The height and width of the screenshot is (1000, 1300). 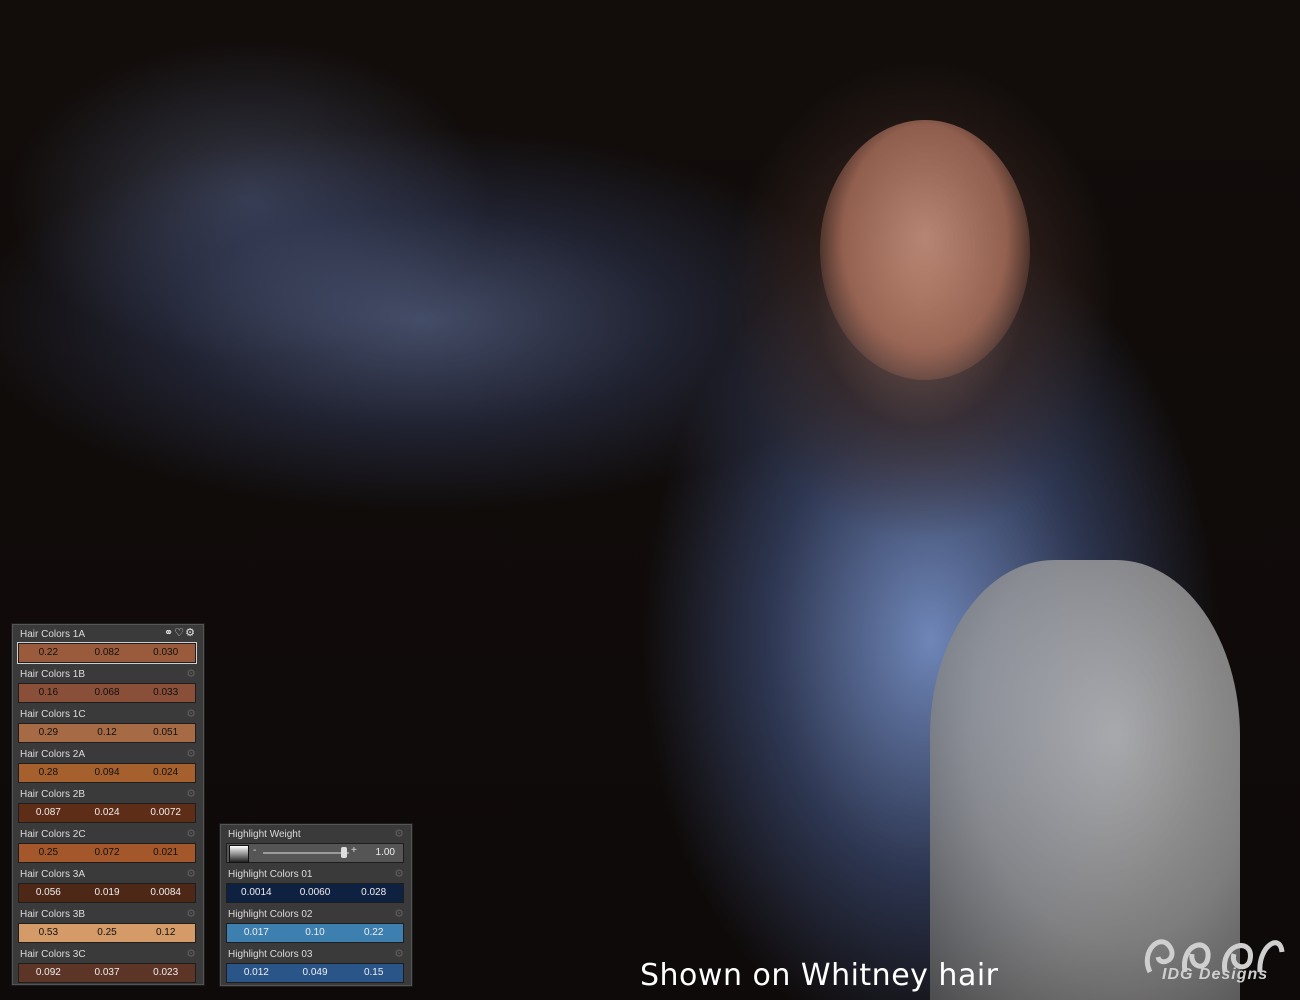 What do you see at coordinates (48, 693) in the screenshot?
I see `red-value: 0.16` at bounding box center [48, 693].